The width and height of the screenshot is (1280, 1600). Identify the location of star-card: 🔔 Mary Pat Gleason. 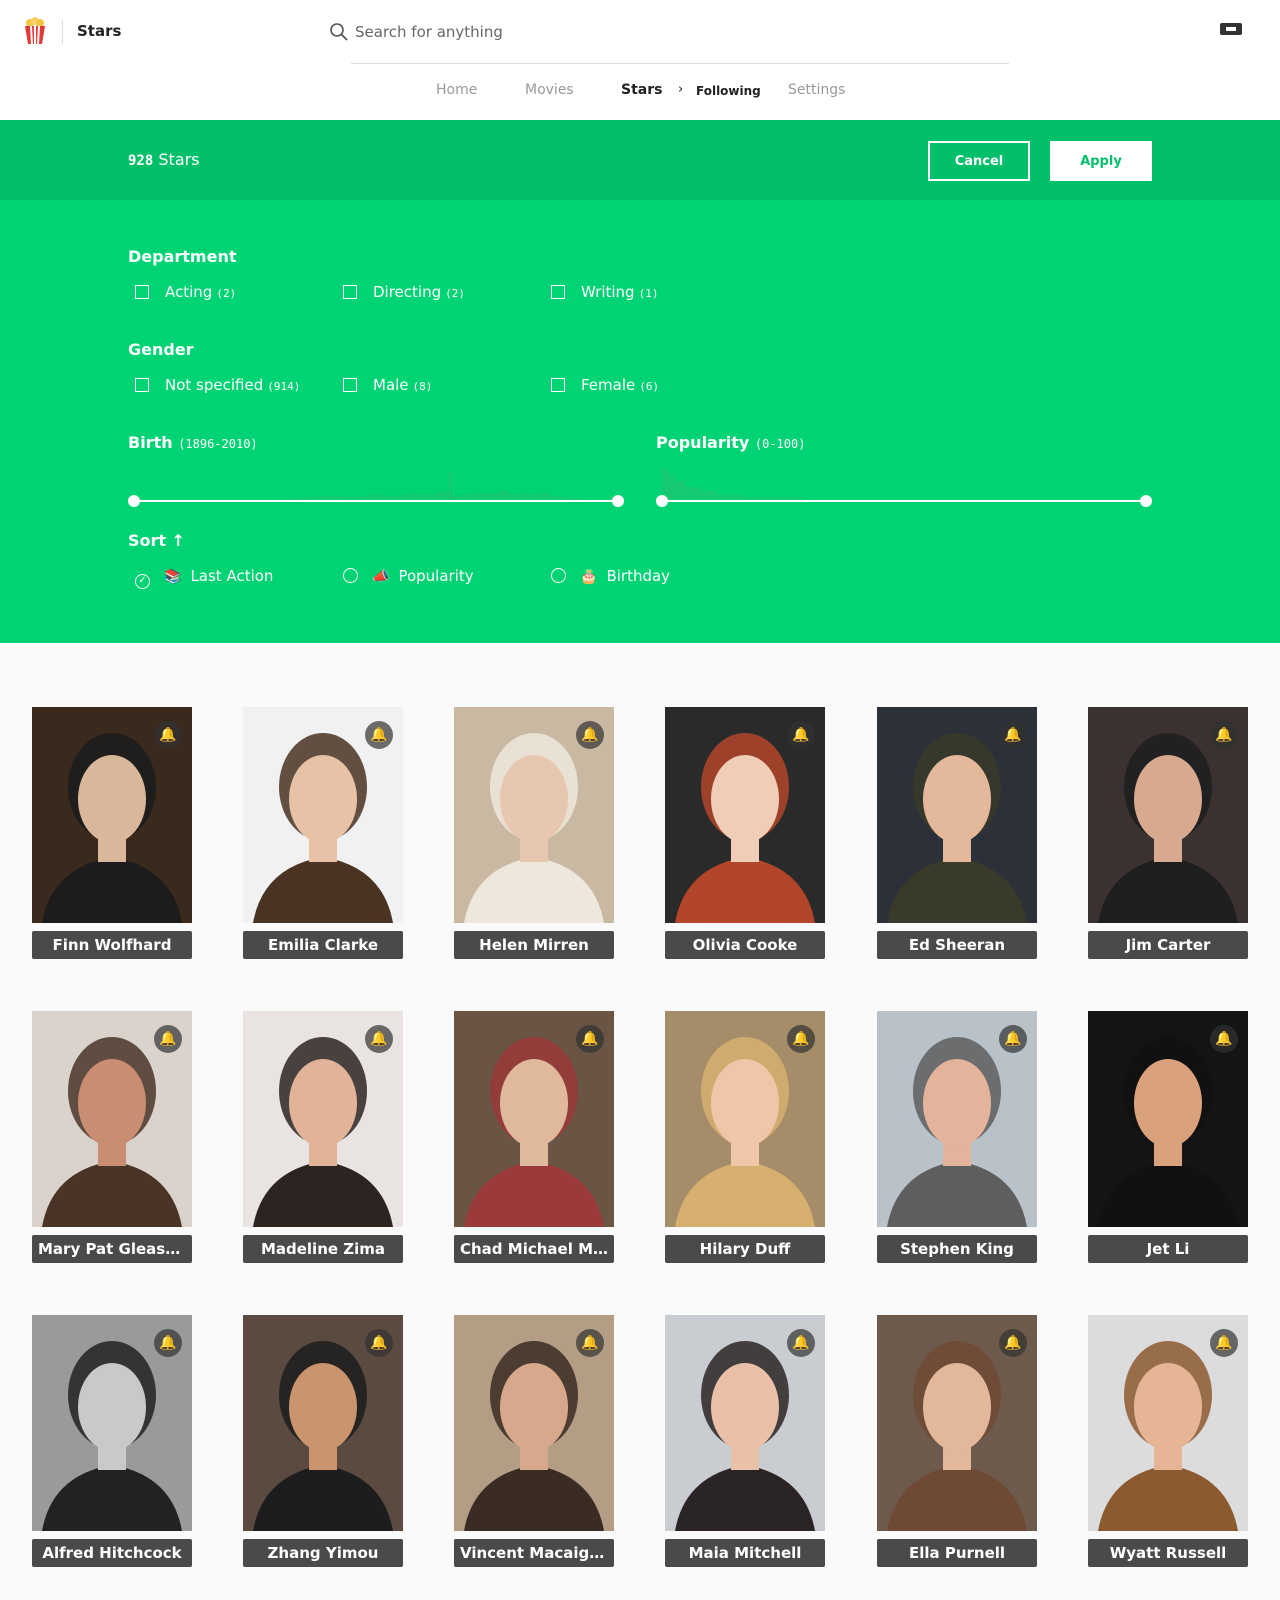
(112, 1138).